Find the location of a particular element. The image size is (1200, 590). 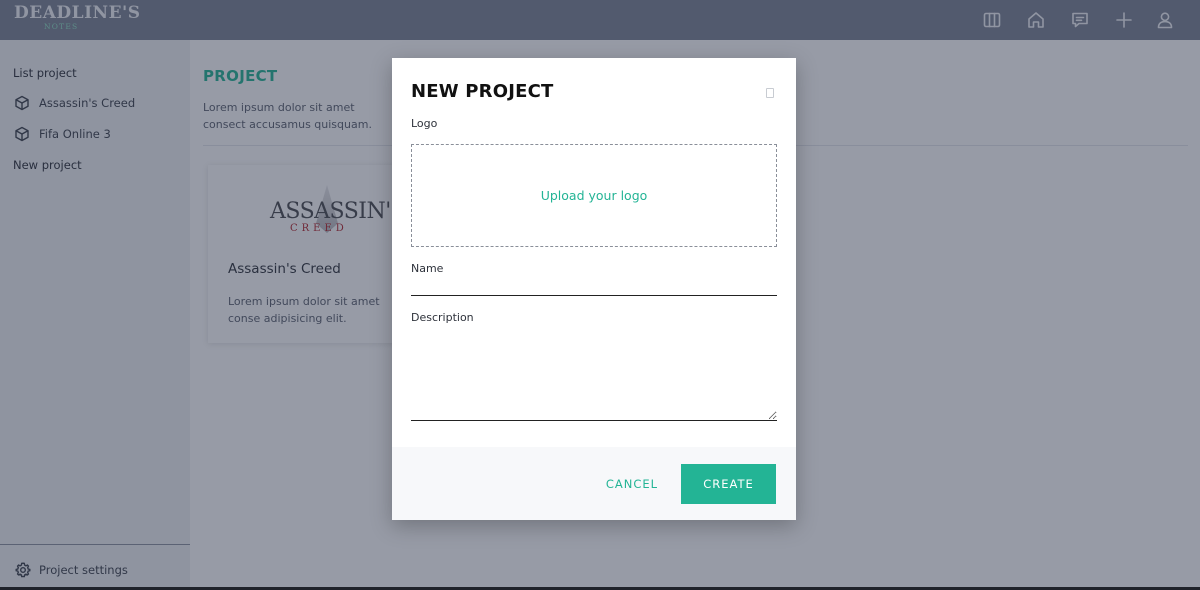

name-label: Name is located at coordinates (427, 268).